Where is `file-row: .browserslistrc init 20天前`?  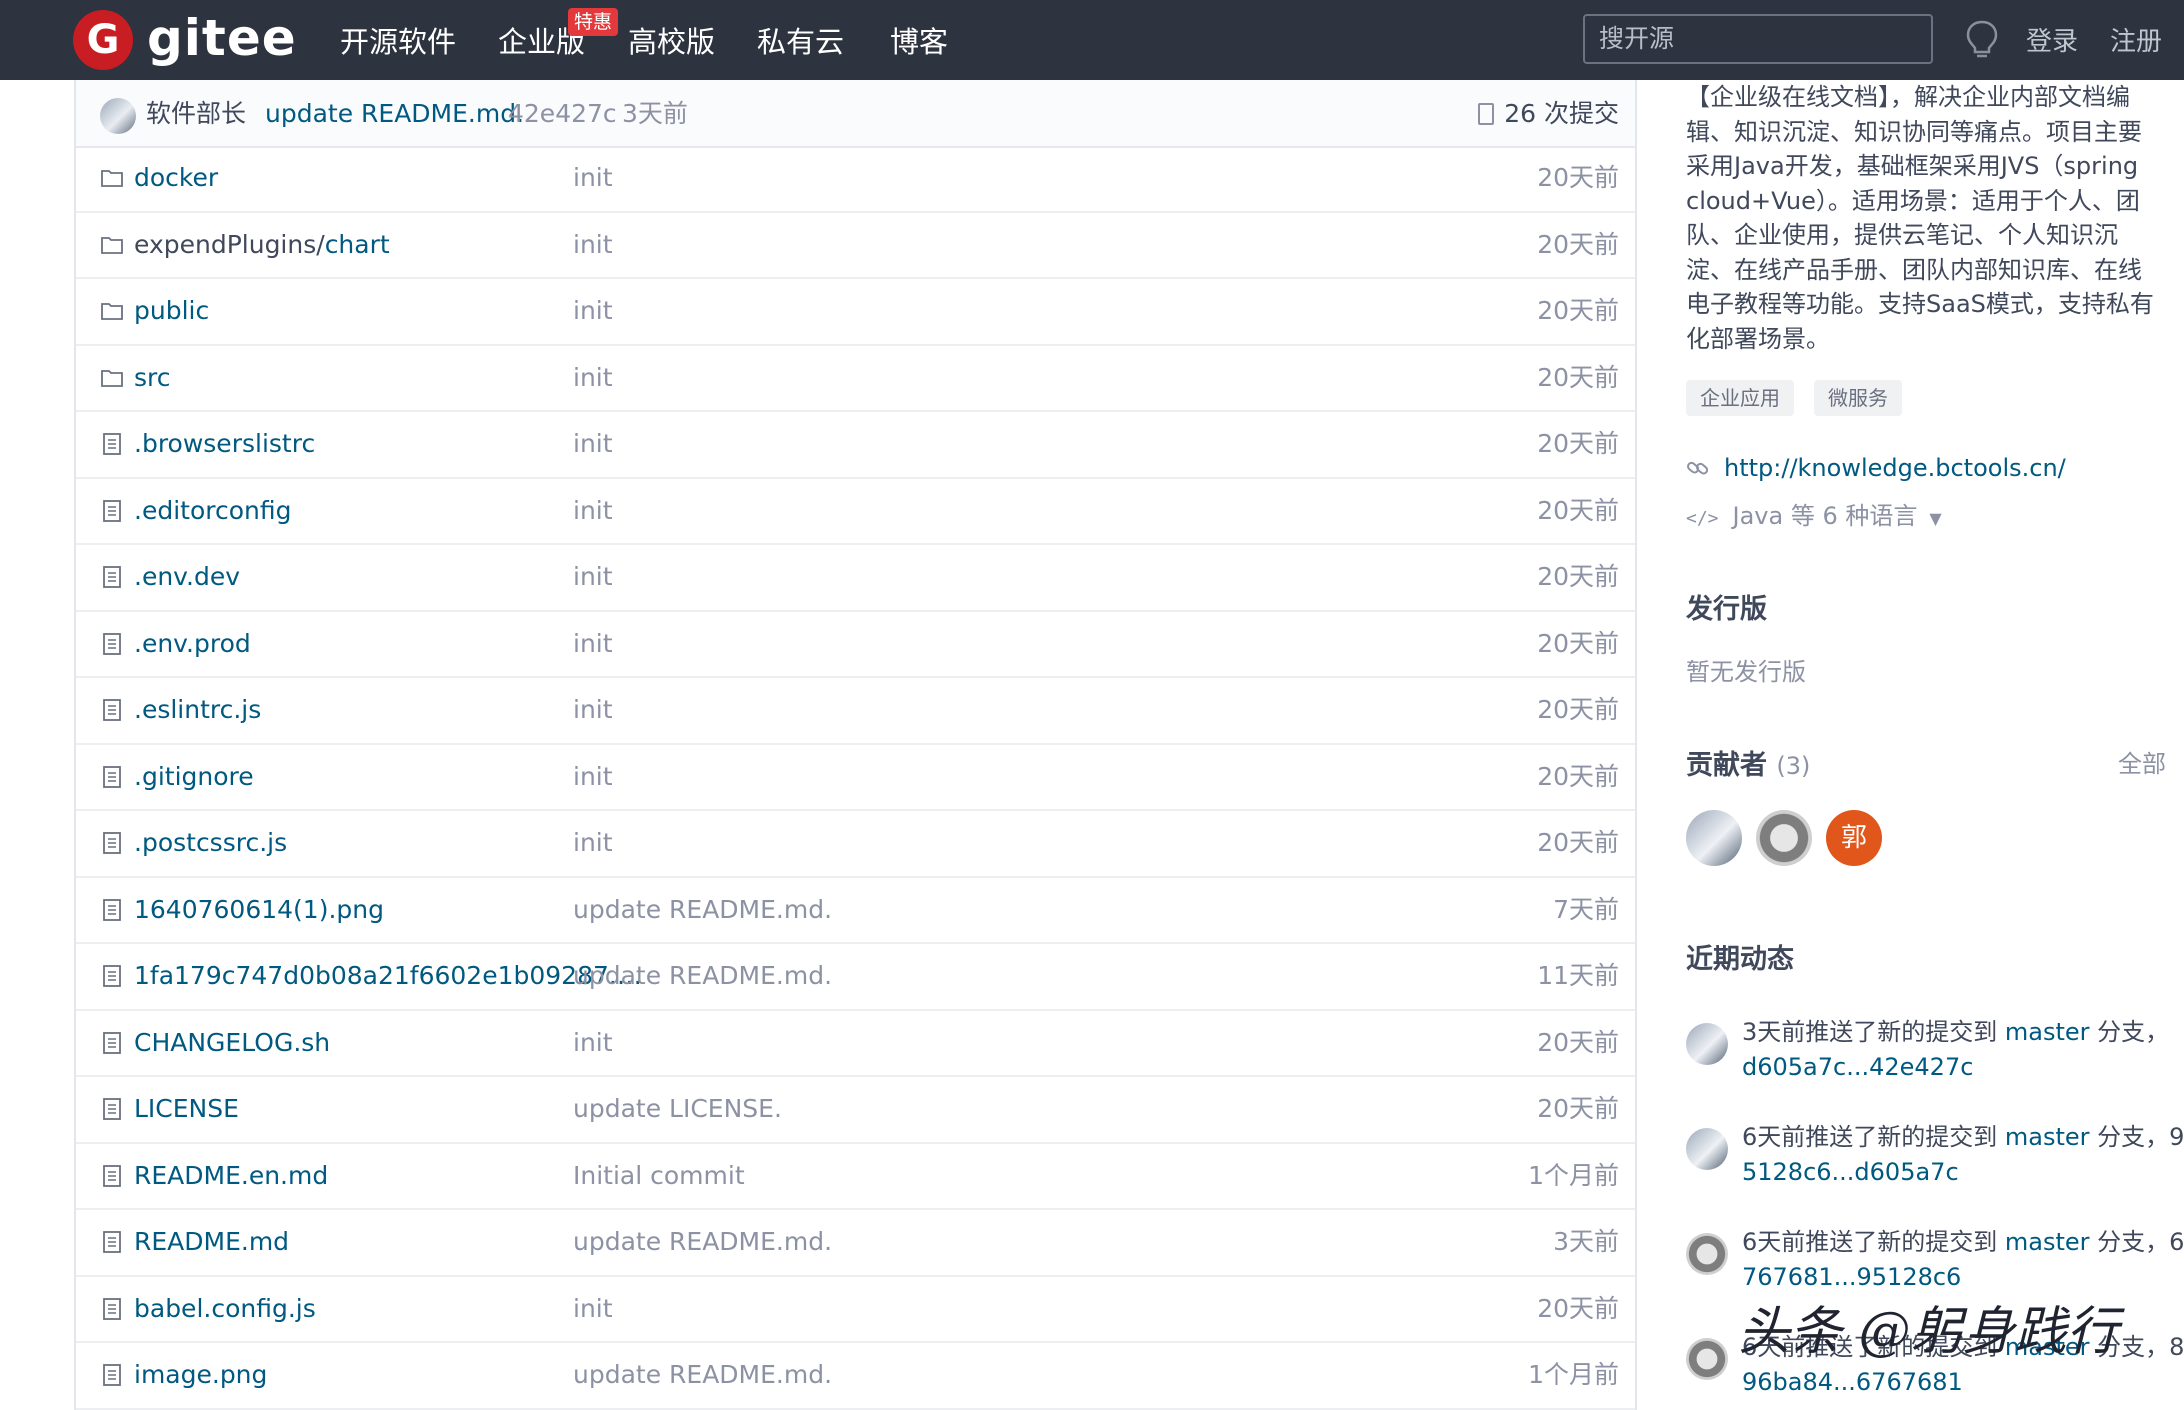 file-row: .browserslistrc init 20天前 is located at coordinates (855, 445).